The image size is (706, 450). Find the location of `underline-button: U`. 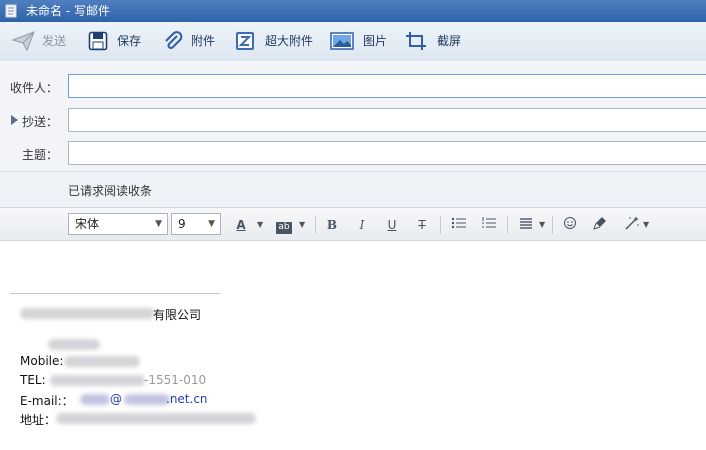

underline-button: U is located at coordinates (392, 225).